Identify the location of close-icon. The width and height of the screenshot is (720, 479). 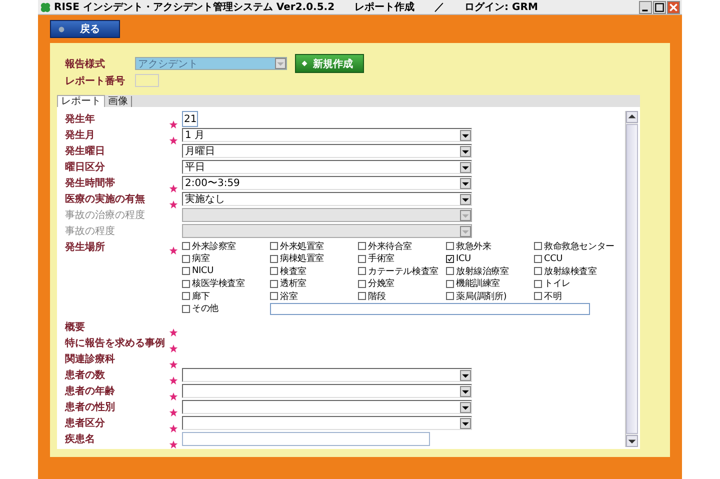
(673, 7).